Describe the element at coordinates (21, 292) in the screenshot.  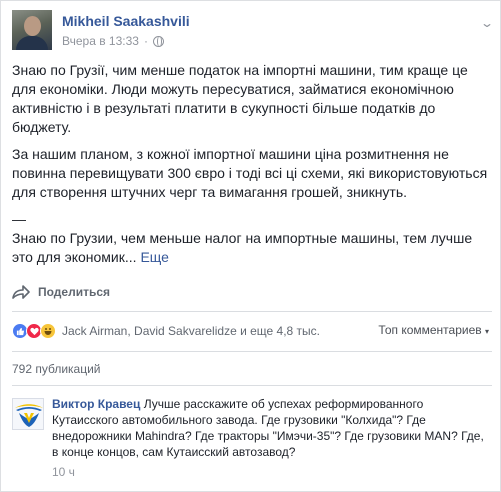
I see `share-arrow-icon` at that location.